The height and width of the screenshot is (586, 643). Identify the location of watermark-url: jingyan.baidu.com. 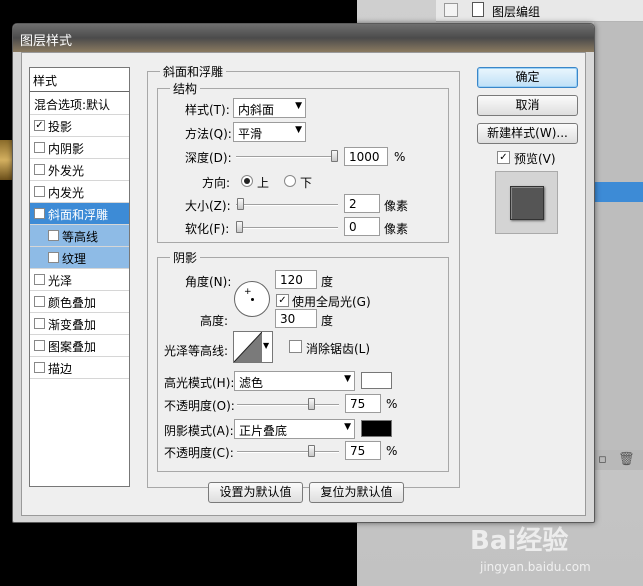
(535, 567).